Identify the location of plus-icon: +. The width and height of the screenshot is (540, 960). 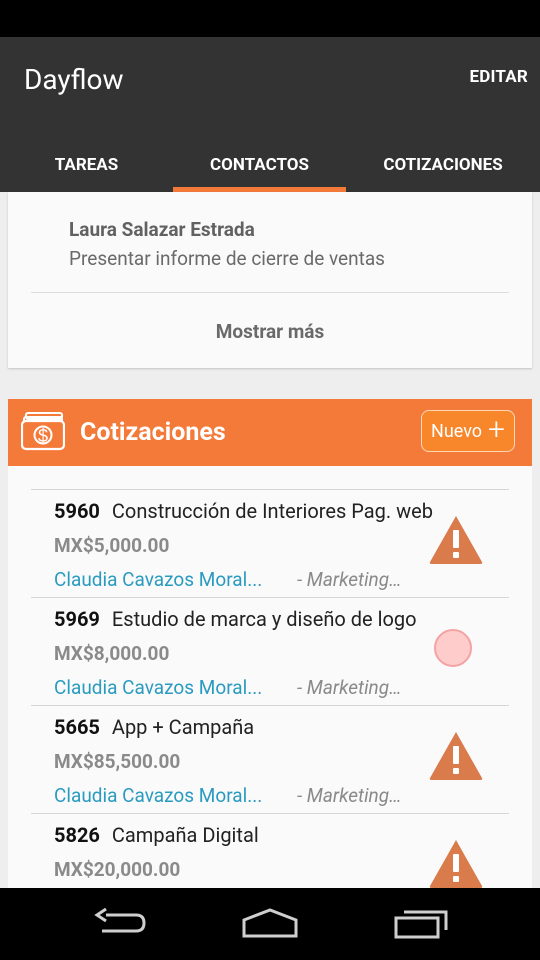
(496, 429).